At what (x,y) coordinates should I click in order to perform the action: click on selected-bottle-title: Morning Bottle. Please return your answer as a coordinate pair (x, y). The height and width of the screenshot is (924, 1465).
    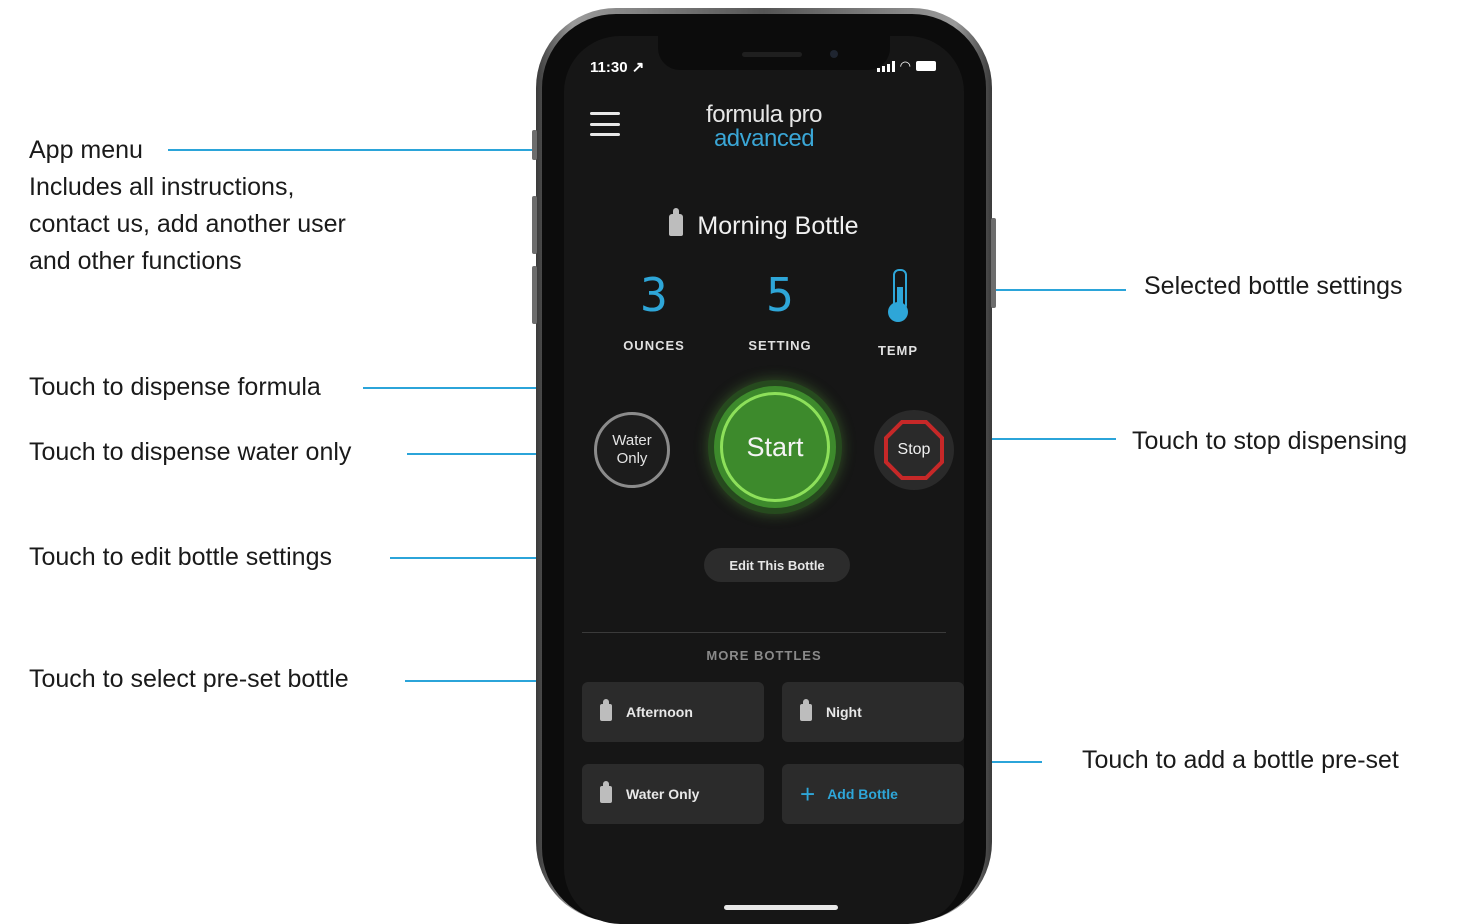
    Looking at the image, I should click on (764, 224).